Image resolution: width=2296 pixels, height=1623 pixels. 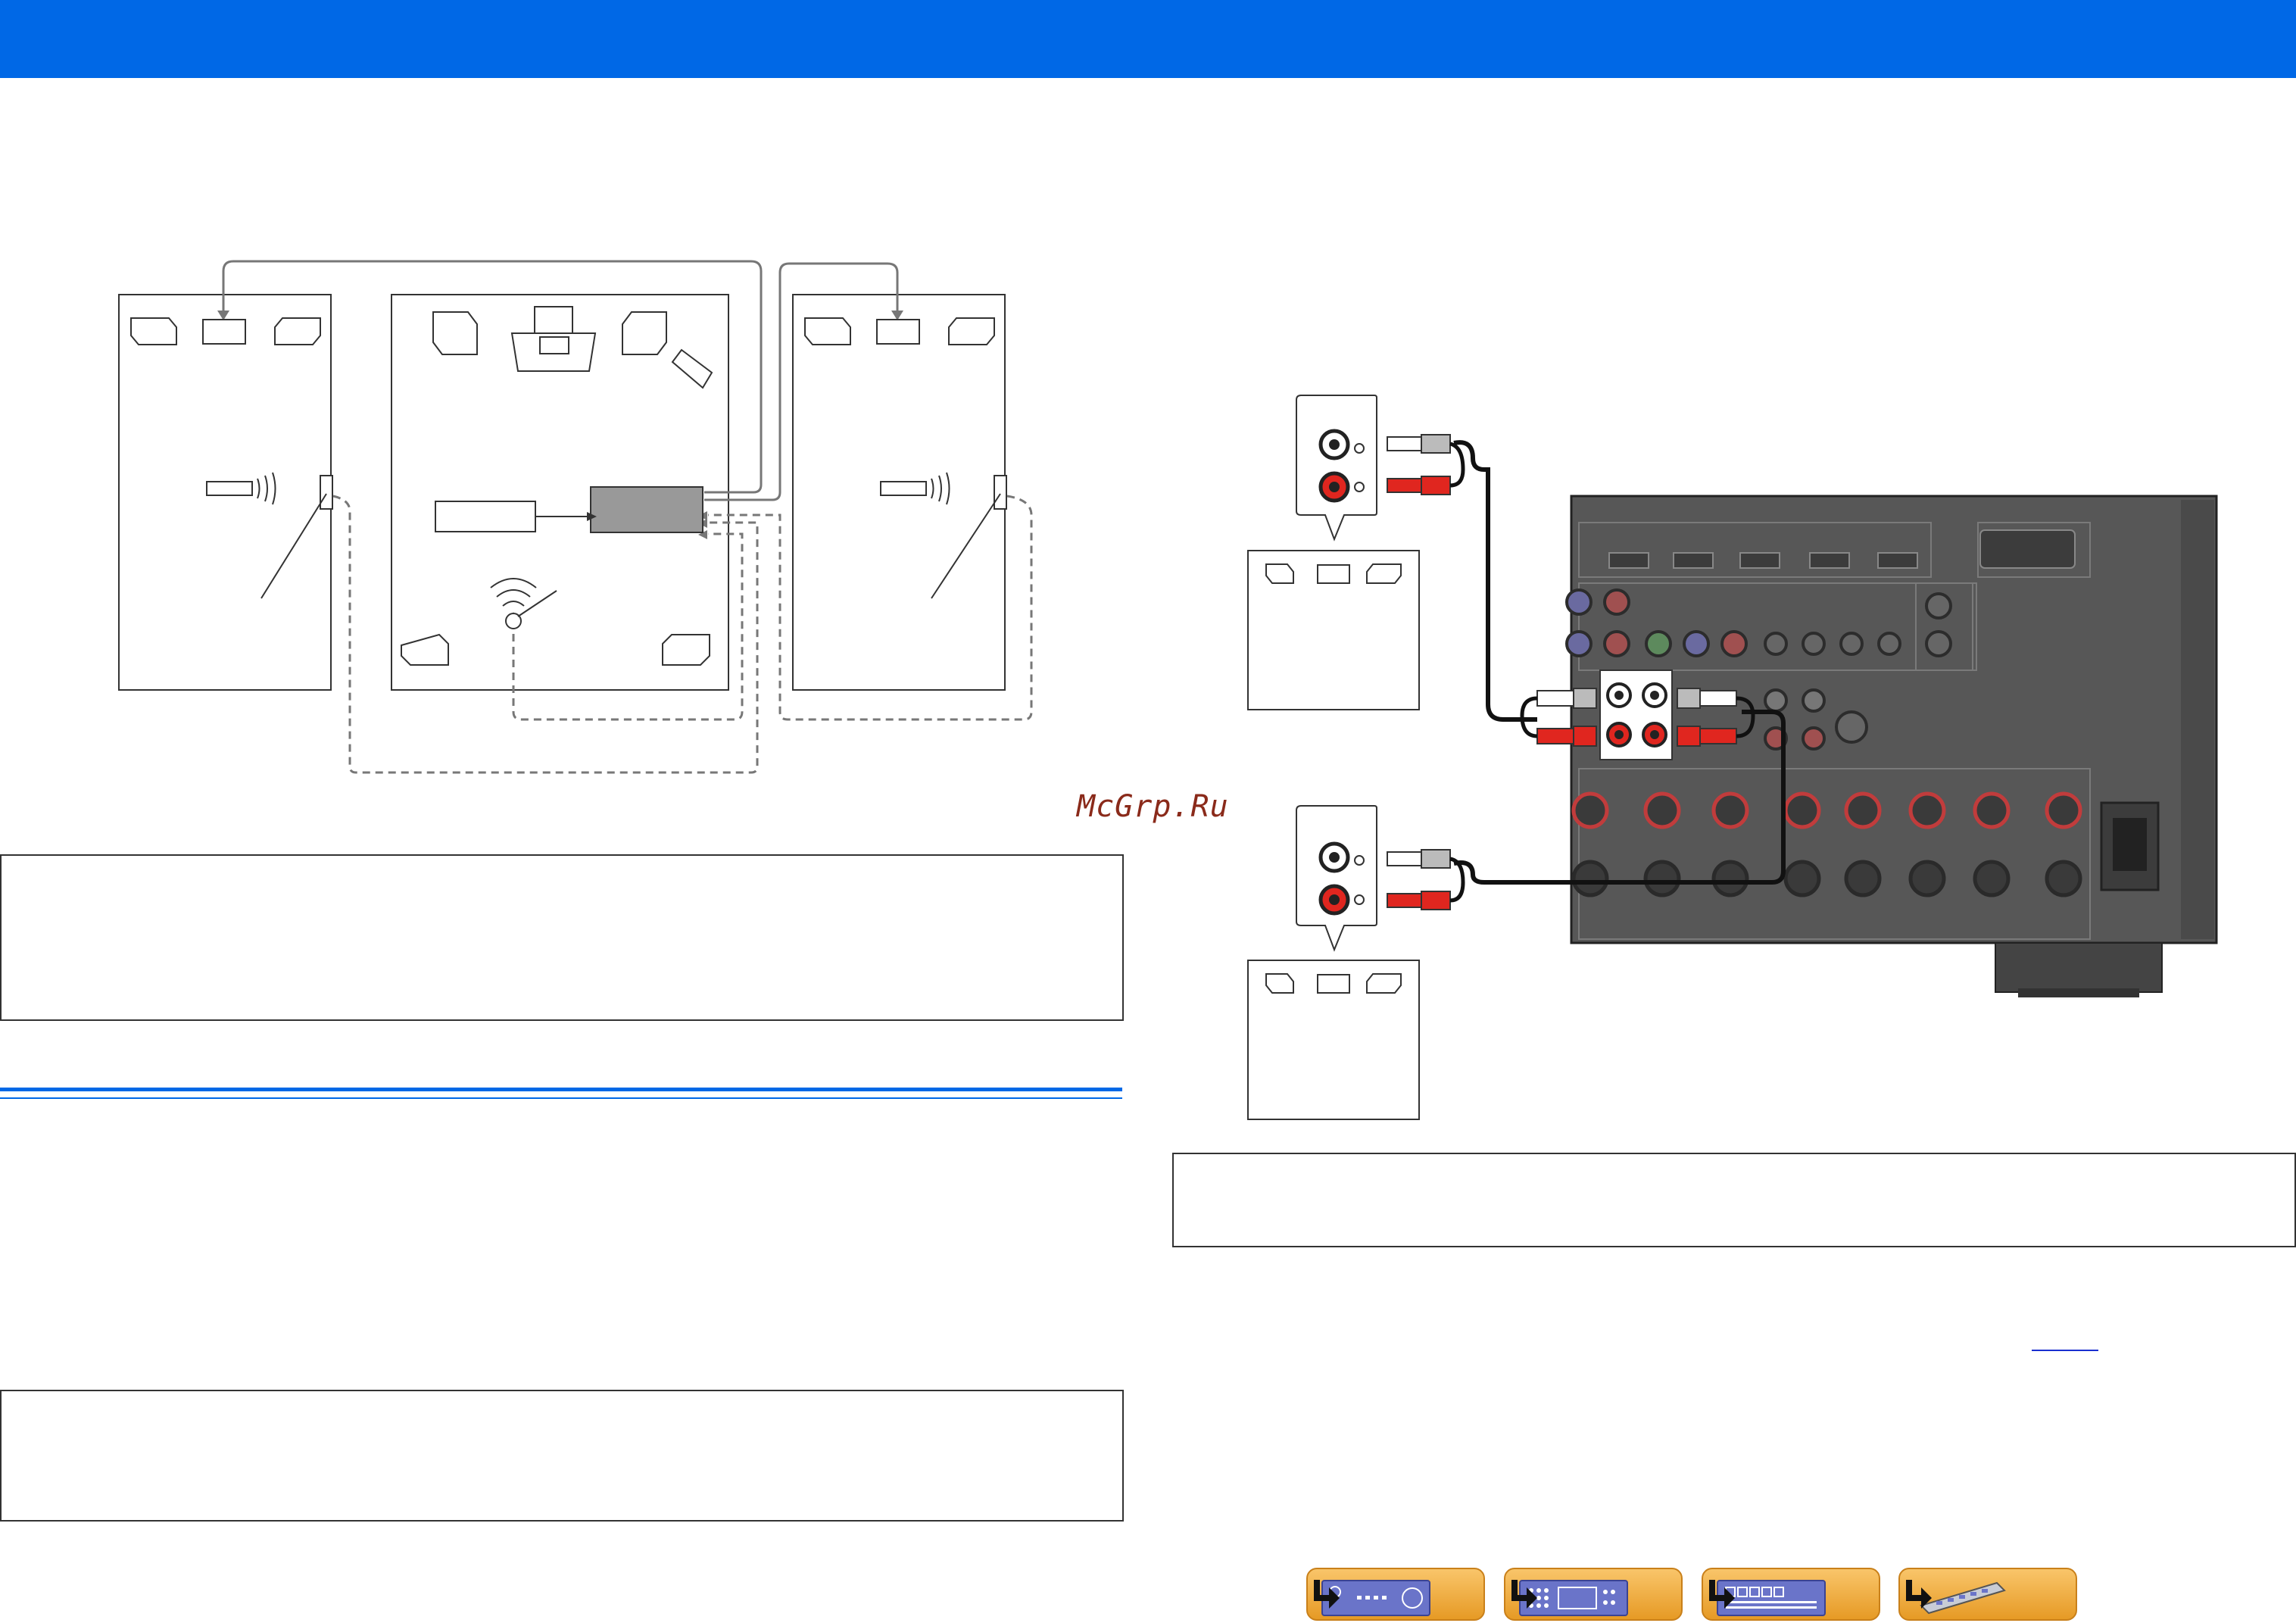 What do you see at coordinates (1593, 1594) in the screenshot?
I see `nav-rear-panel-button` at bounding box center [1593, 1594].